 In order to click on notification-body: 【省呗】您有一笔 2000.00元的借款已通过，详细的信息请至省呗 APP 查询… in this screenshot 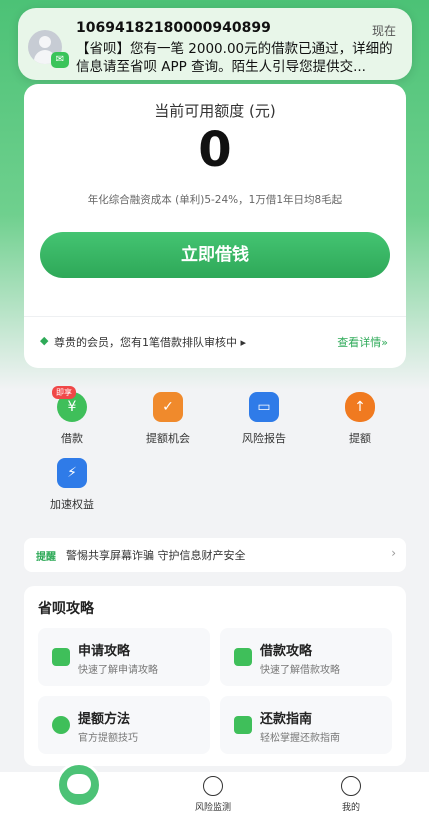, I will do `click(234, 58)`.